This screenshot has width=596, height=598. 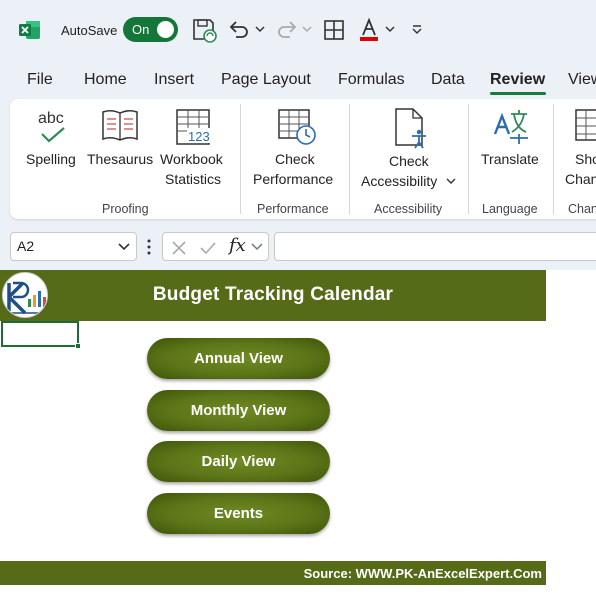 I want to click on redo-dropdown-icon, so click(x=307, y=29).